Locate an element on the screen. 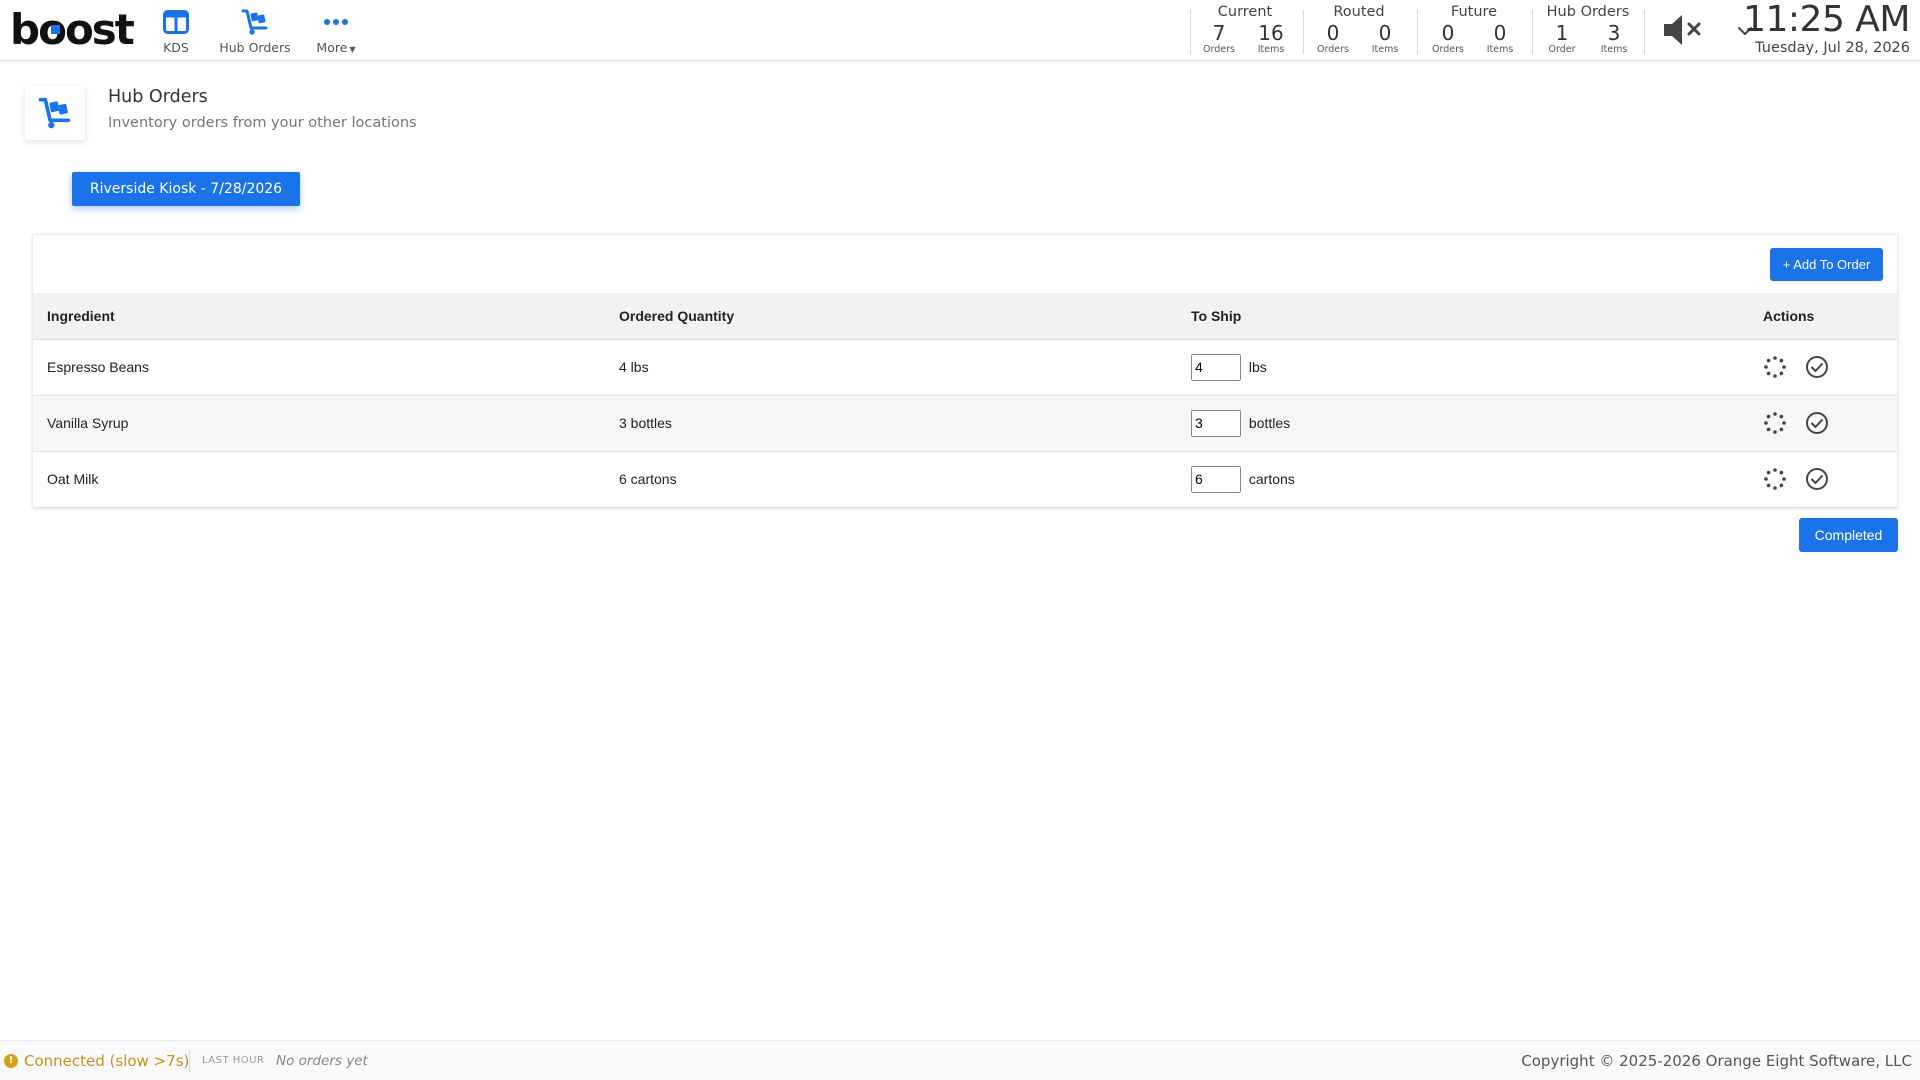 Image resolution: width=1920 pixels, height=1080 pixels. sound-toggle-button is located at coordinates (1684, 30).